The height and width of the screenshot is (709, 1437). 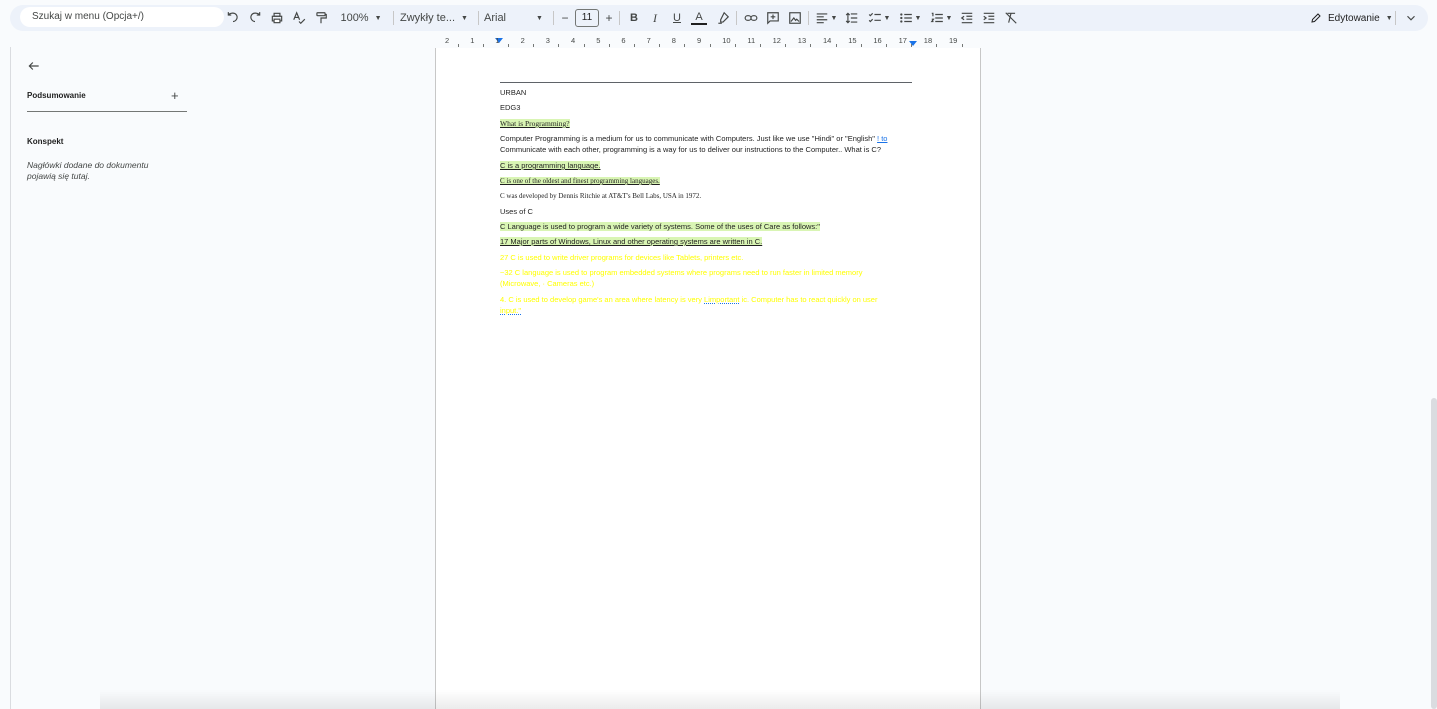 I want to click on back-arrow-icon, so click(x=34, y=66).